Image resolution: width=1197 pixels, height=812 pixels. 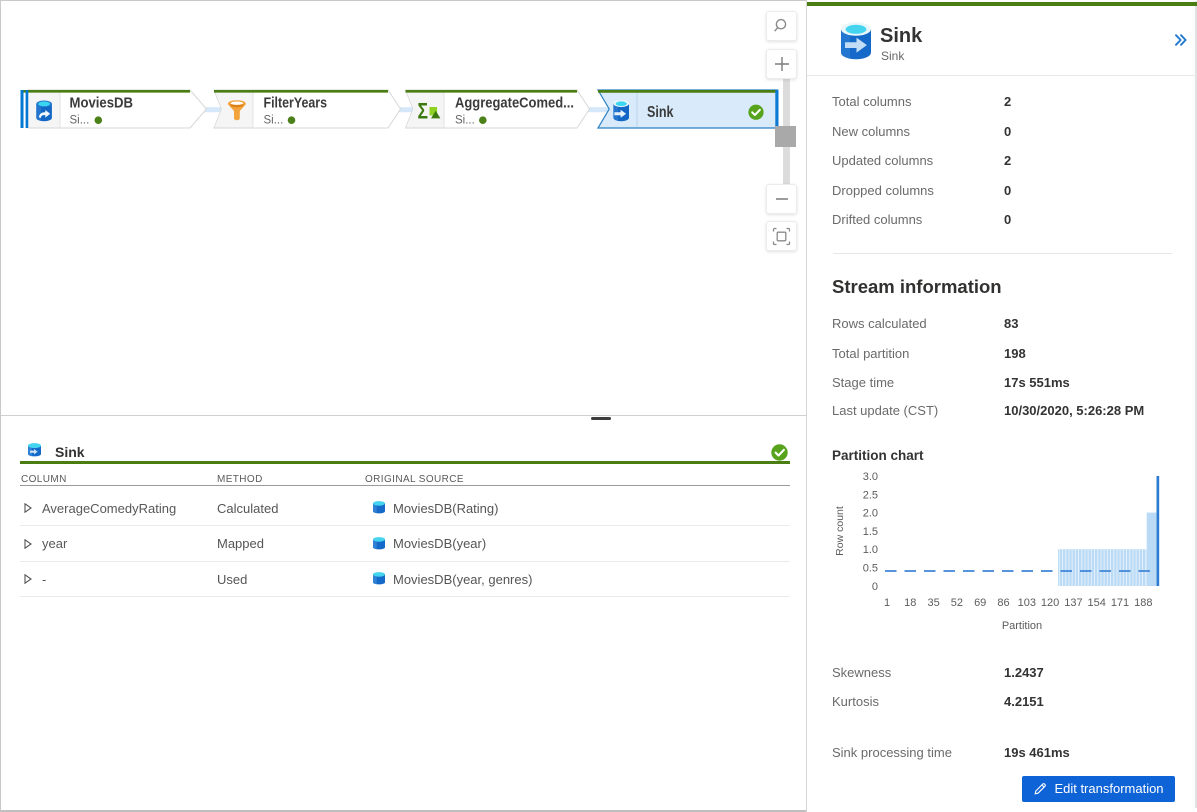 I want to click on svg-text: 0.5, so click(x=870, y=569).